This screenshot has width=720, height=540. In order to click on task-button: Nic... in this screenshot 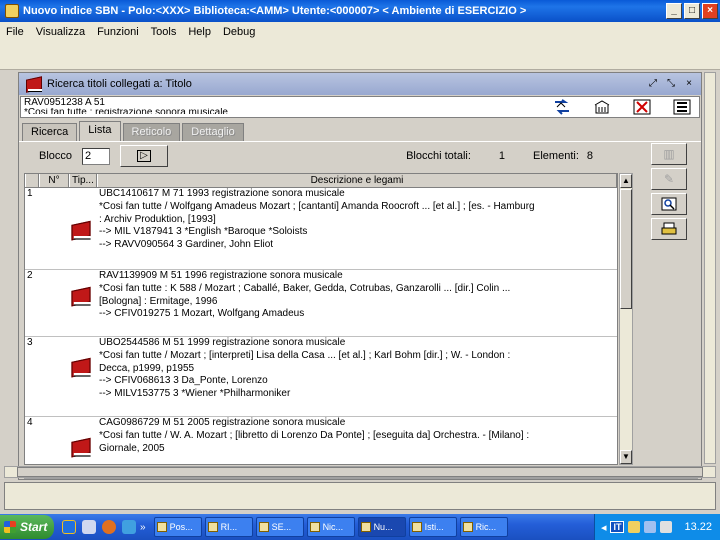, I will do `click(330, 527)`.